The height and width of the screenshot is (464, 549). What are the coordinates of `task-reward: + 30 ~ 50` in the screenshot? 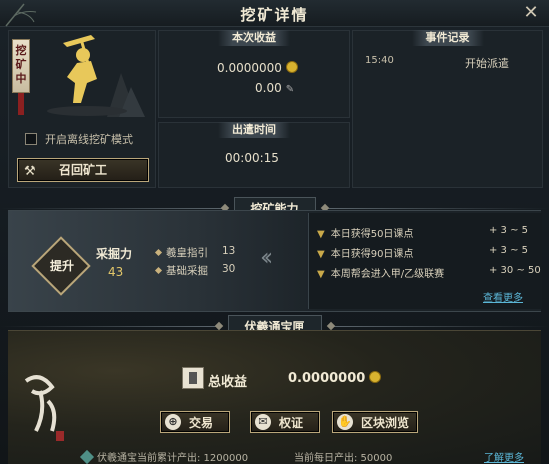 It's located at (515, 270).